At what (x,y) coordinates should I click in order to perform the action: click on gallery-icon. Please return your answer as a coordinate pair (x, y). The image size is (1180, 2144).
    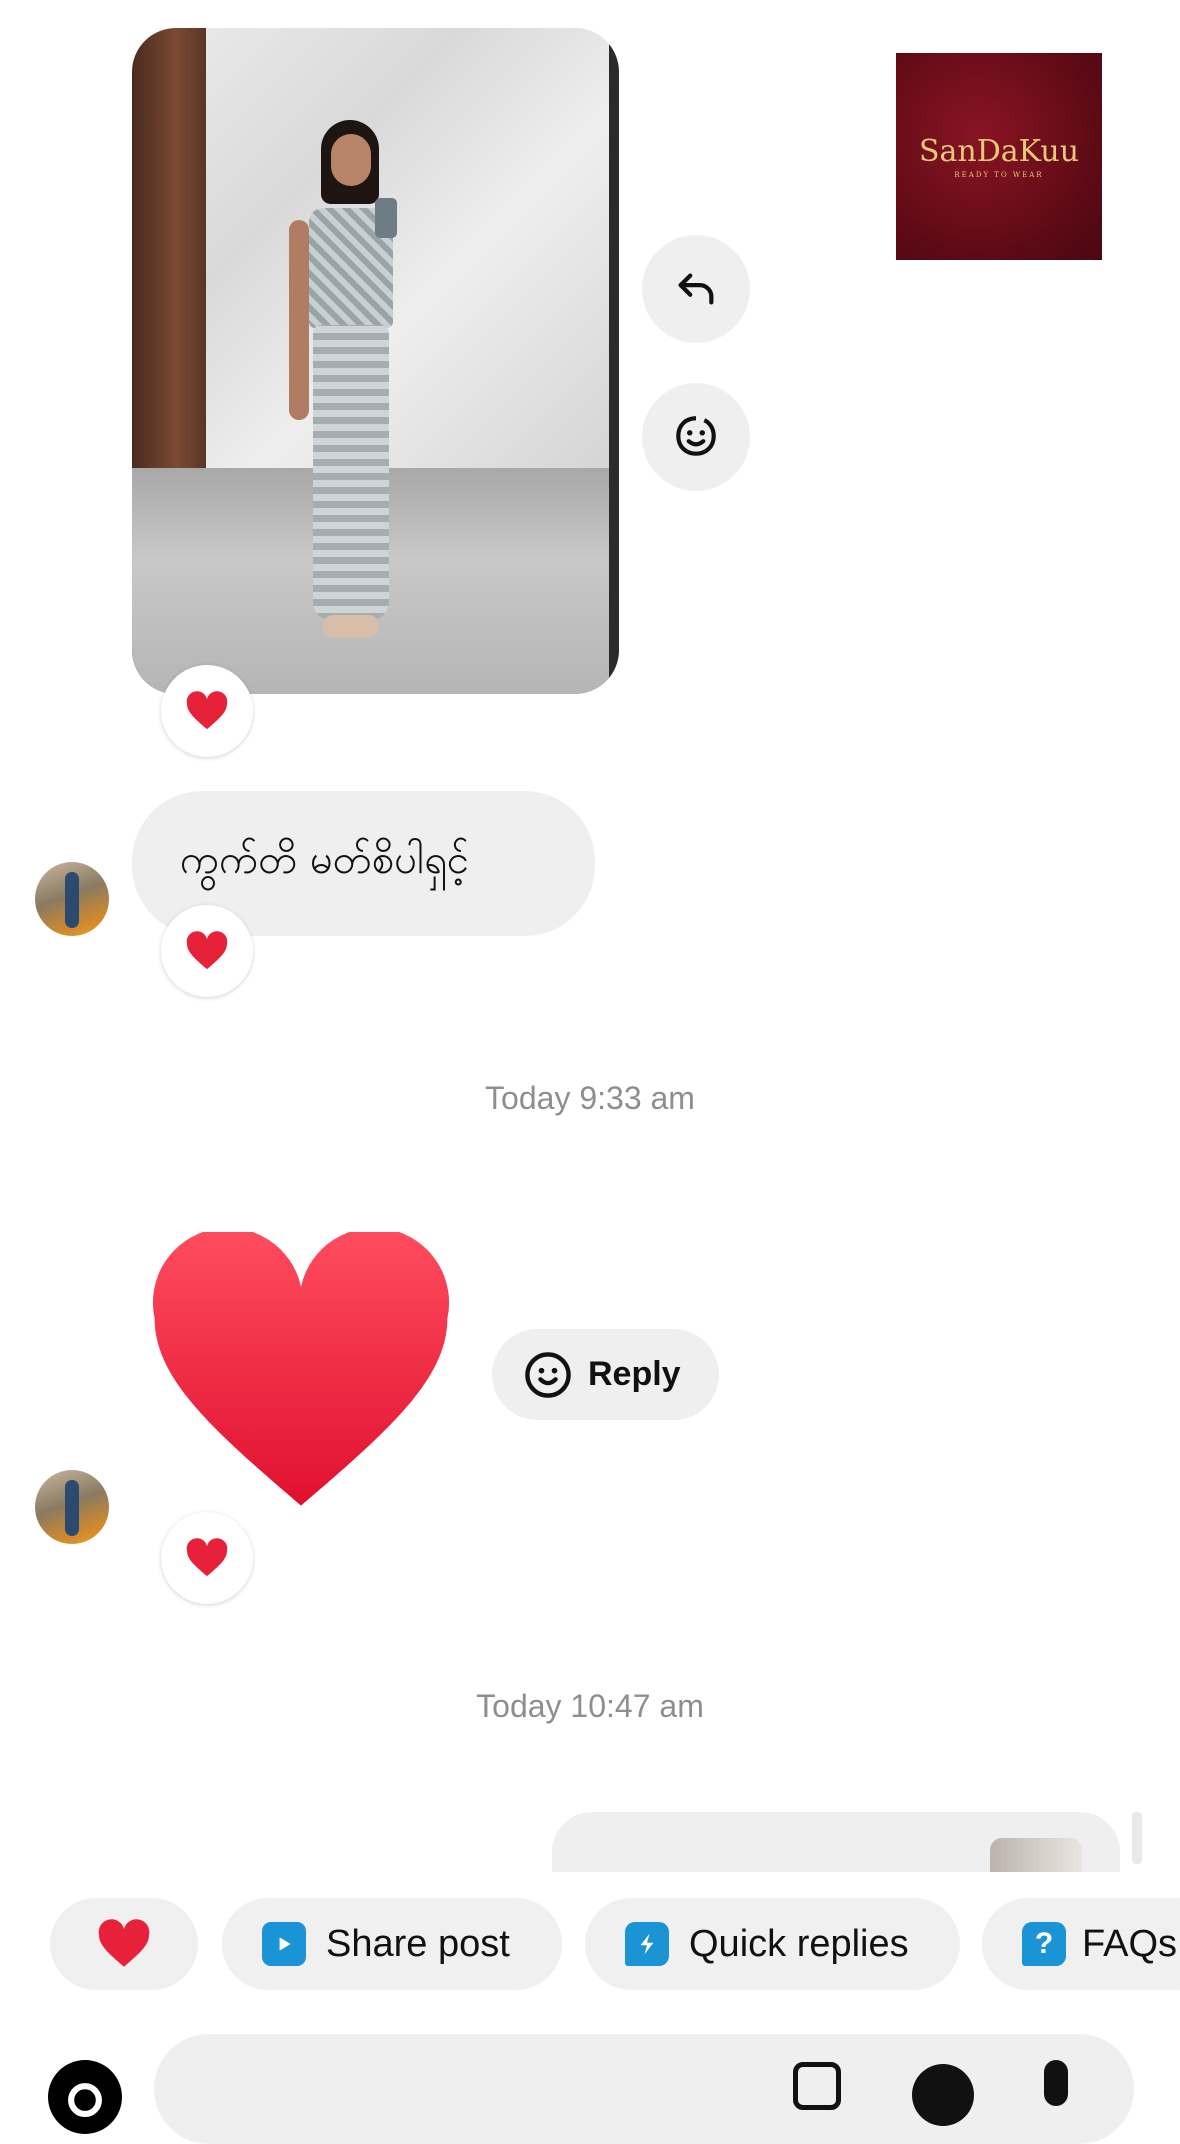
    Looking at the image, I should click on (817, 2086).